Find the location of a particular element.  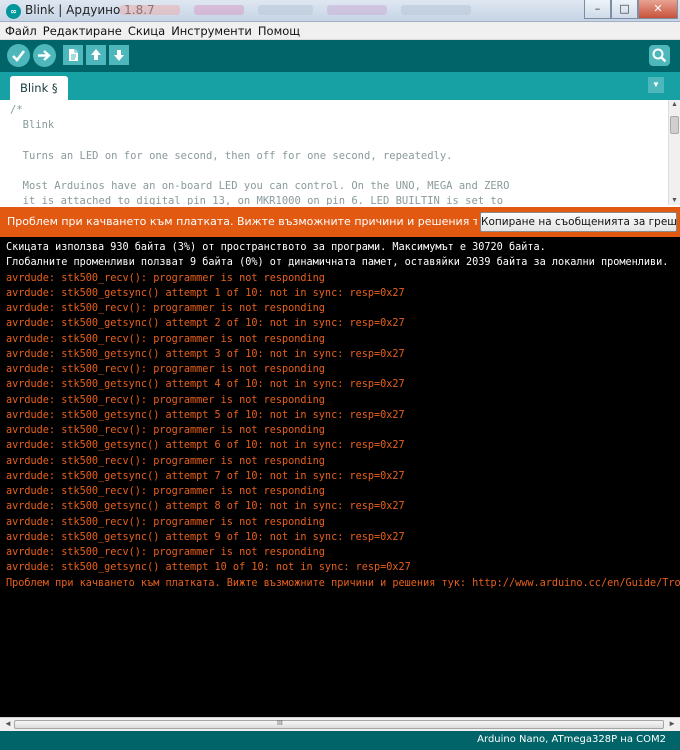

serial-monitor-button is located at coordinates (659, 55).